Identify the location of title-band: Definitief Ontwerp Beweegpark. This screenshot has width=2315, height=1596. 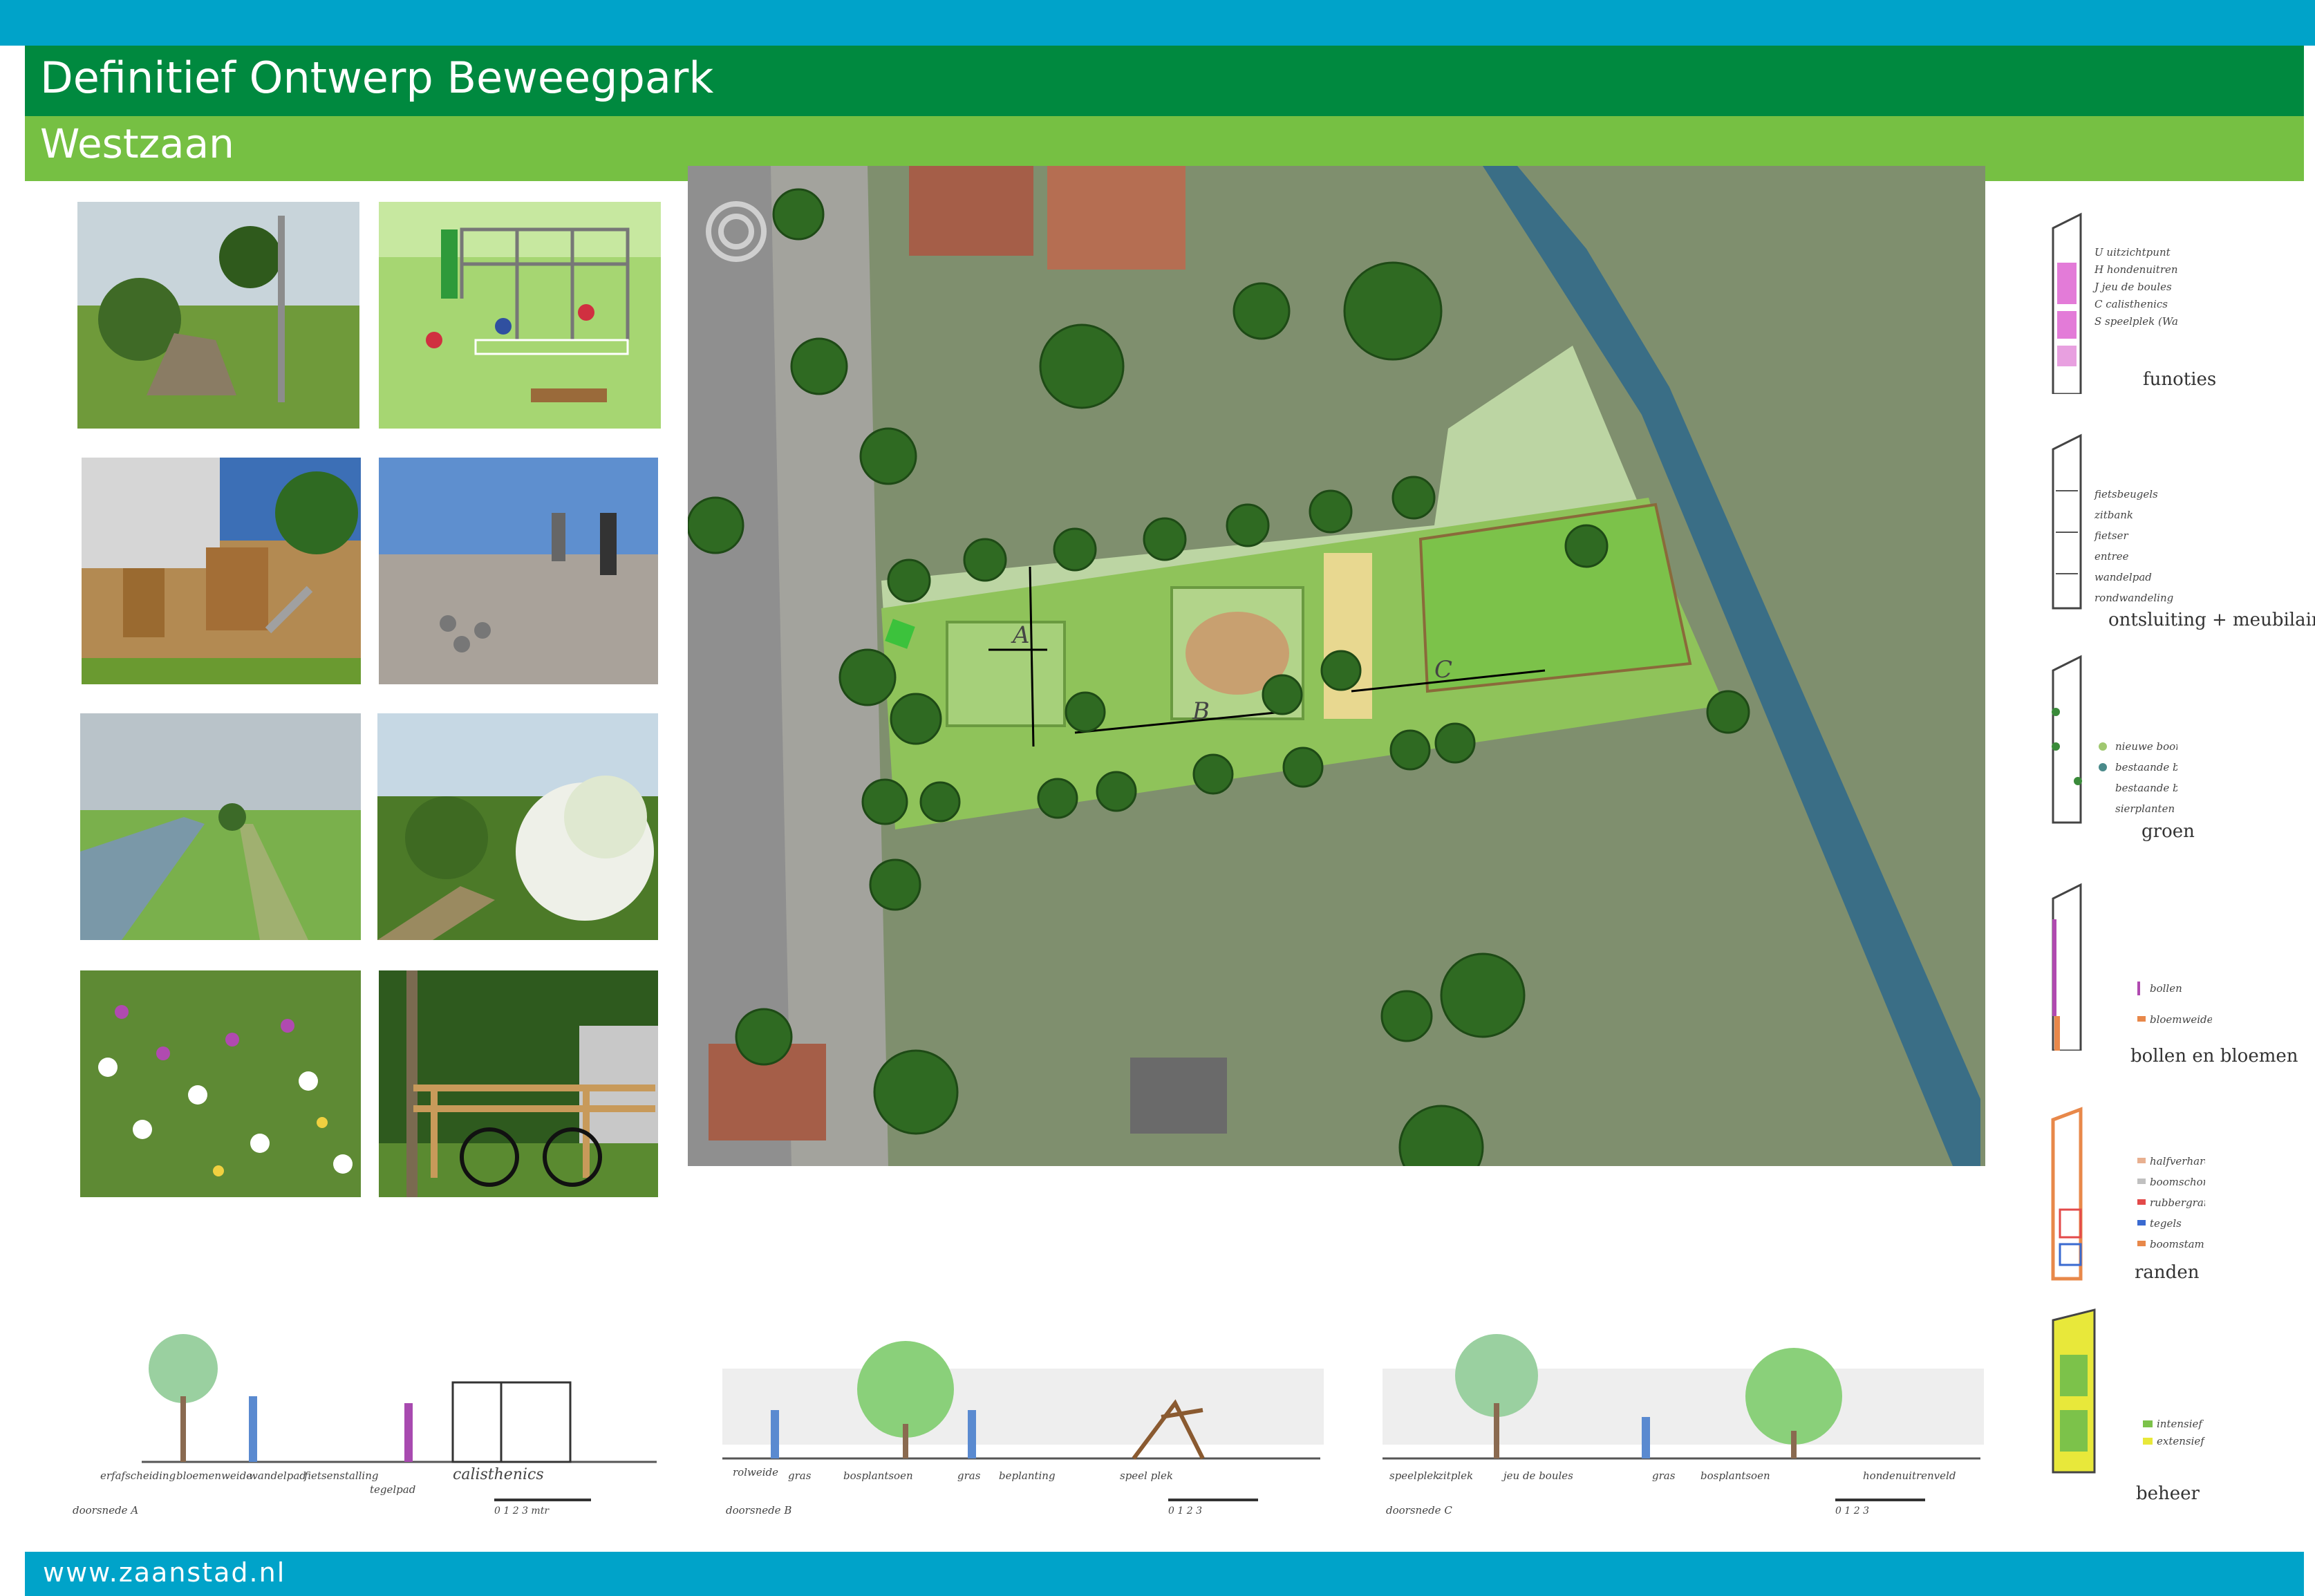
(1164, 81).